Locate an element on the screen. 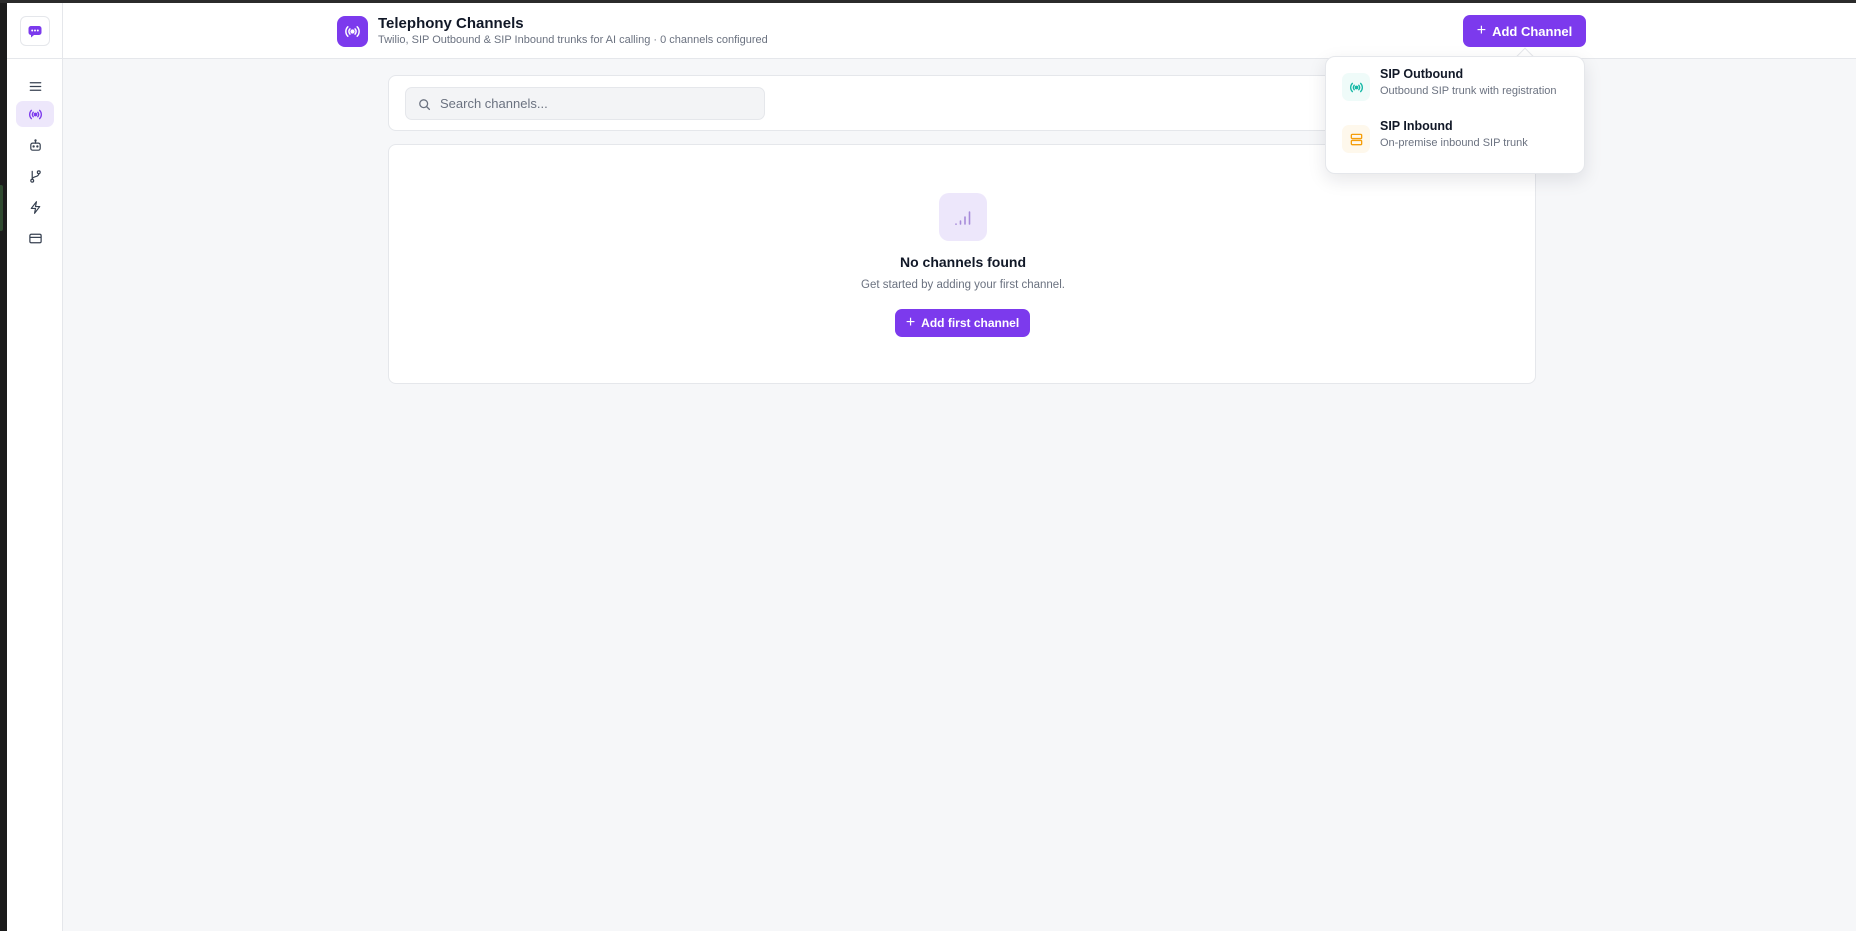 The width and height of the screenshot is (1856, 931). git-branch-icon is located at coordinates (35, 176).